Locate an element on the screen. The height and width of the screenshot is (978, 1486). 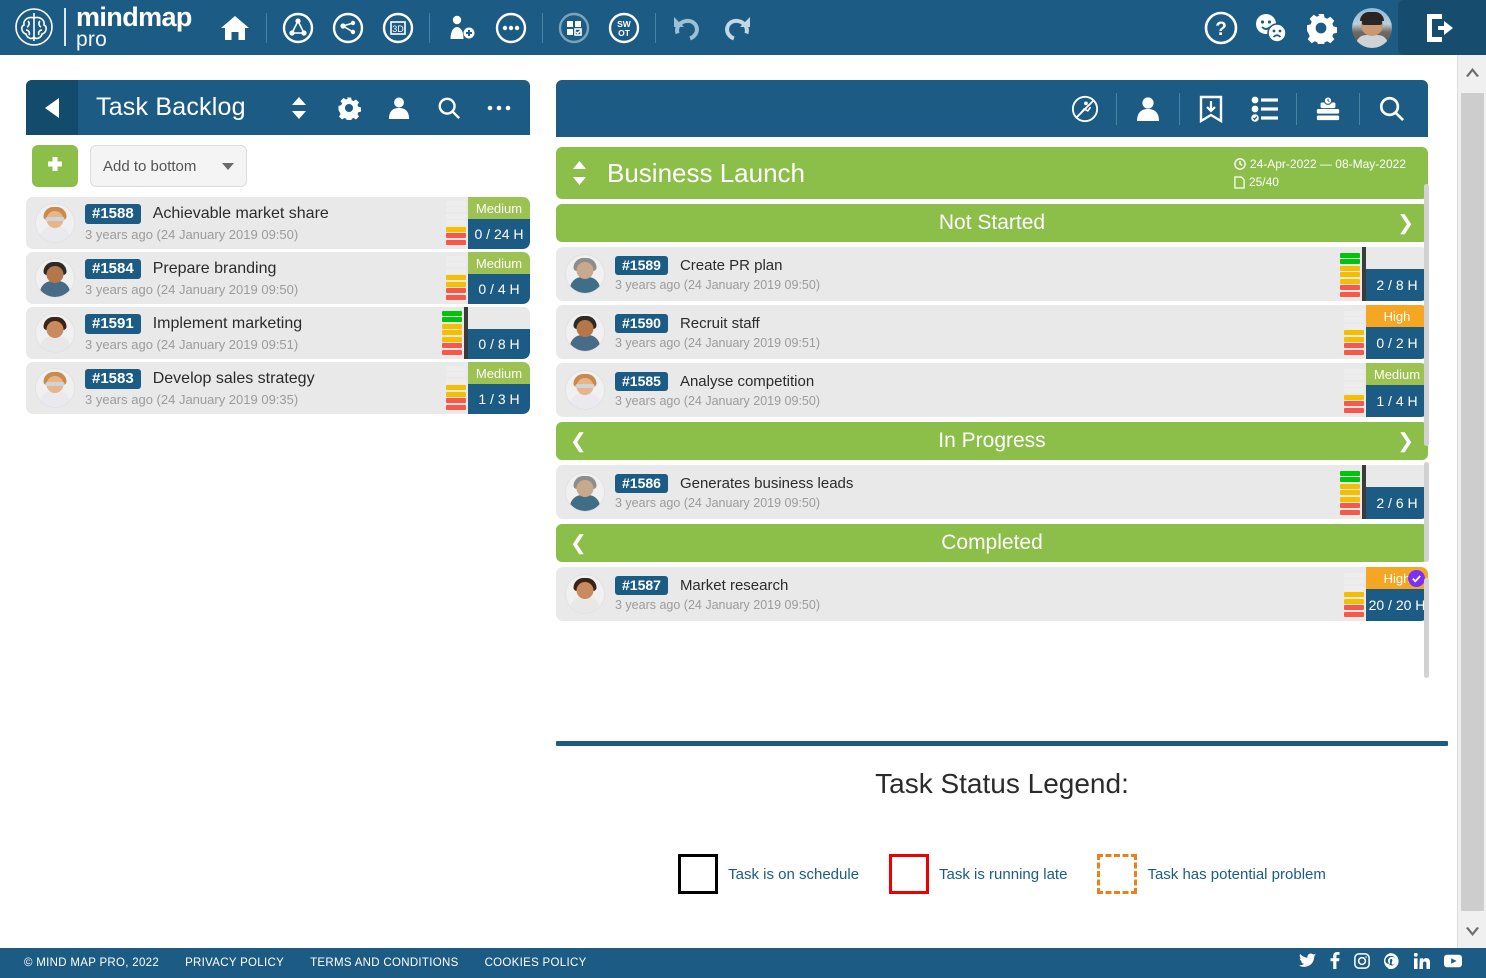
brand-logo: mindmap pro is located at coordinates (96, 27).